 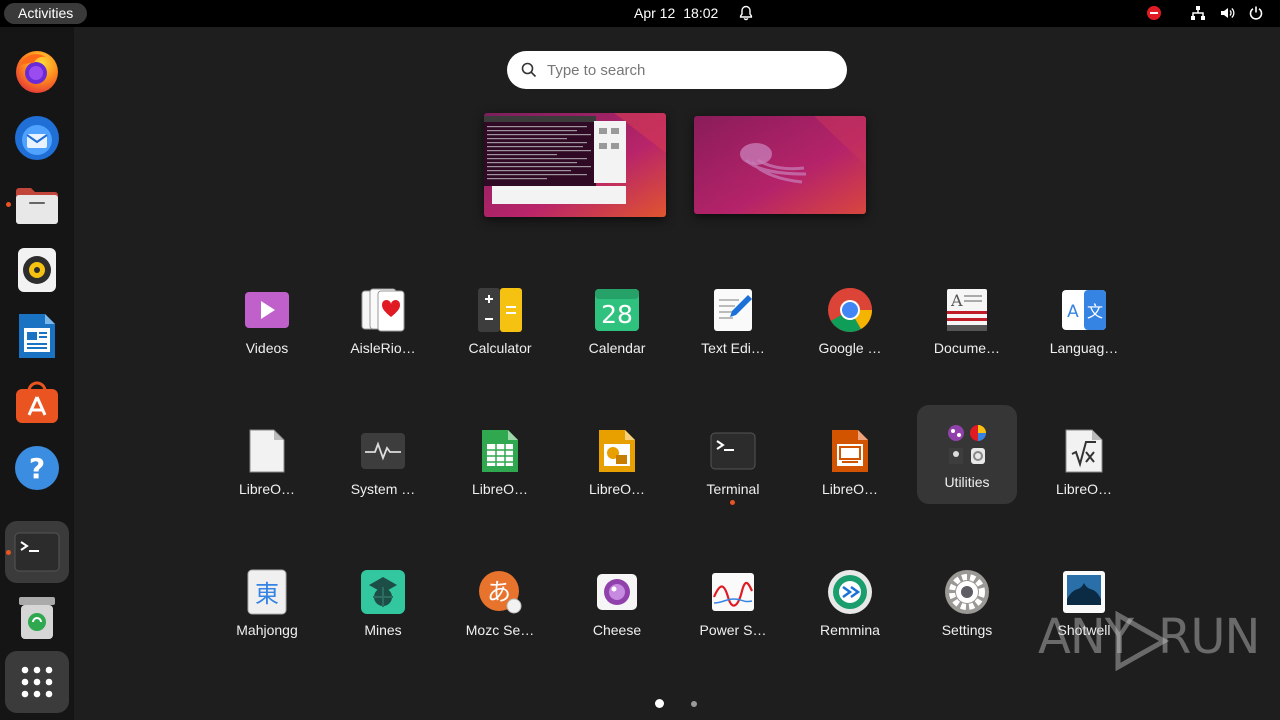 I want to click on dock-item-app-center, so click(x=37, y=402).